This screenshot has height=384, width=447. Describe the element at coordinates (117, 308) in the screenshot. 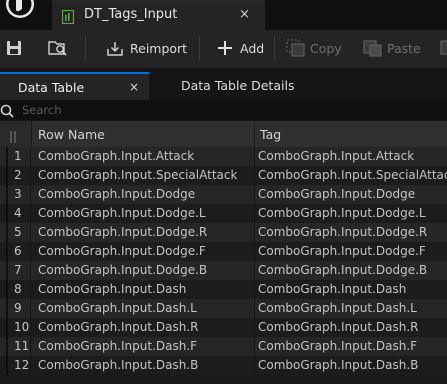

I see `row-name-cell: ComboGraph.Input.Dash.L` at that location.